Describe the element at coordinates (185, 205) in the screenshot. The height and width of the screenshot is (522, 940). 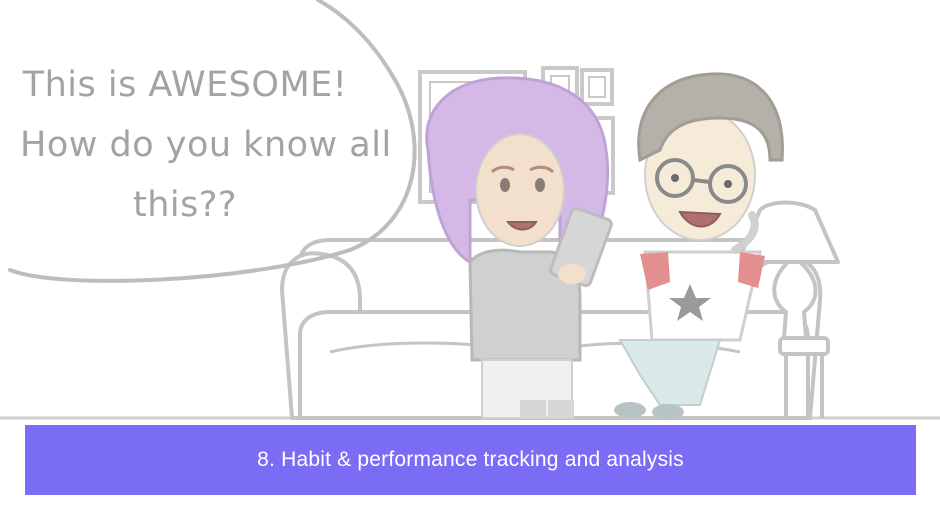
I see `speech-line-3: this??` at that location.